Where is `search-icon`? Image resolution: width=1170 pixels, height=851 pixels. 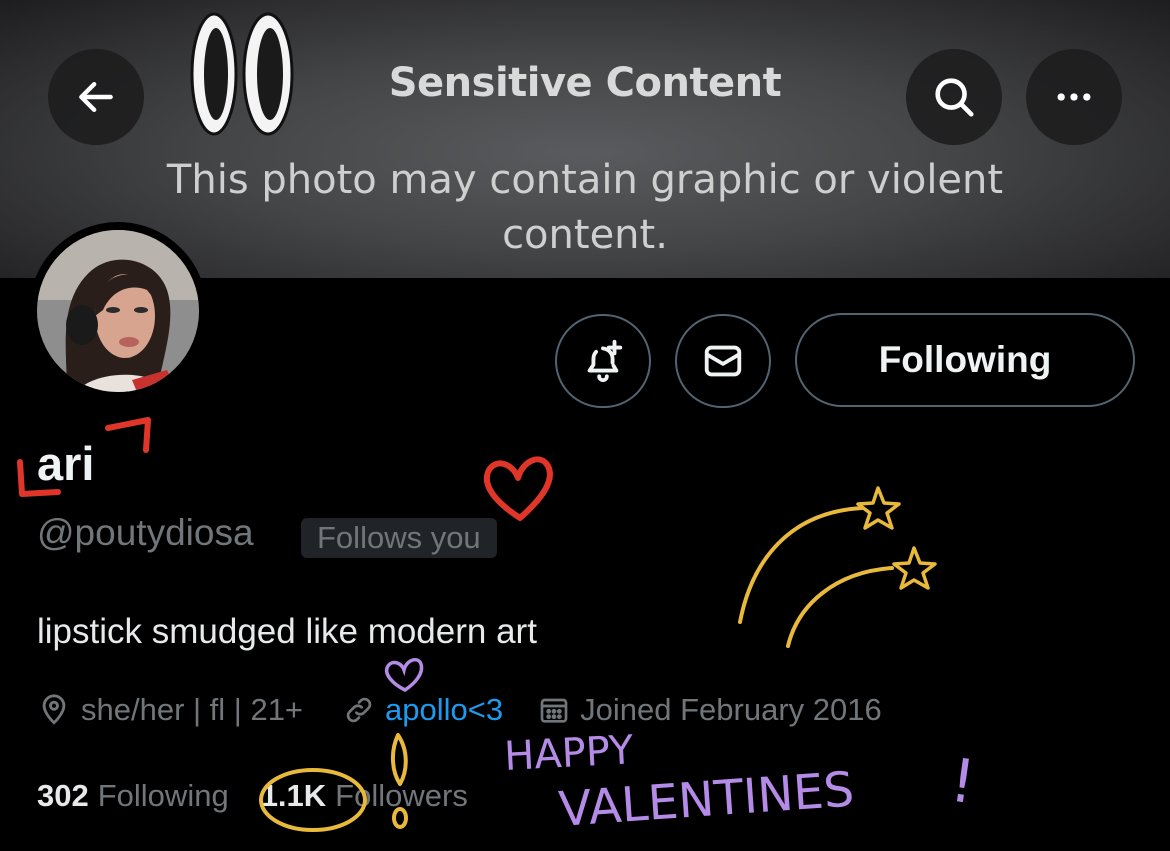 search-icon is located at coordinates (954, 97).